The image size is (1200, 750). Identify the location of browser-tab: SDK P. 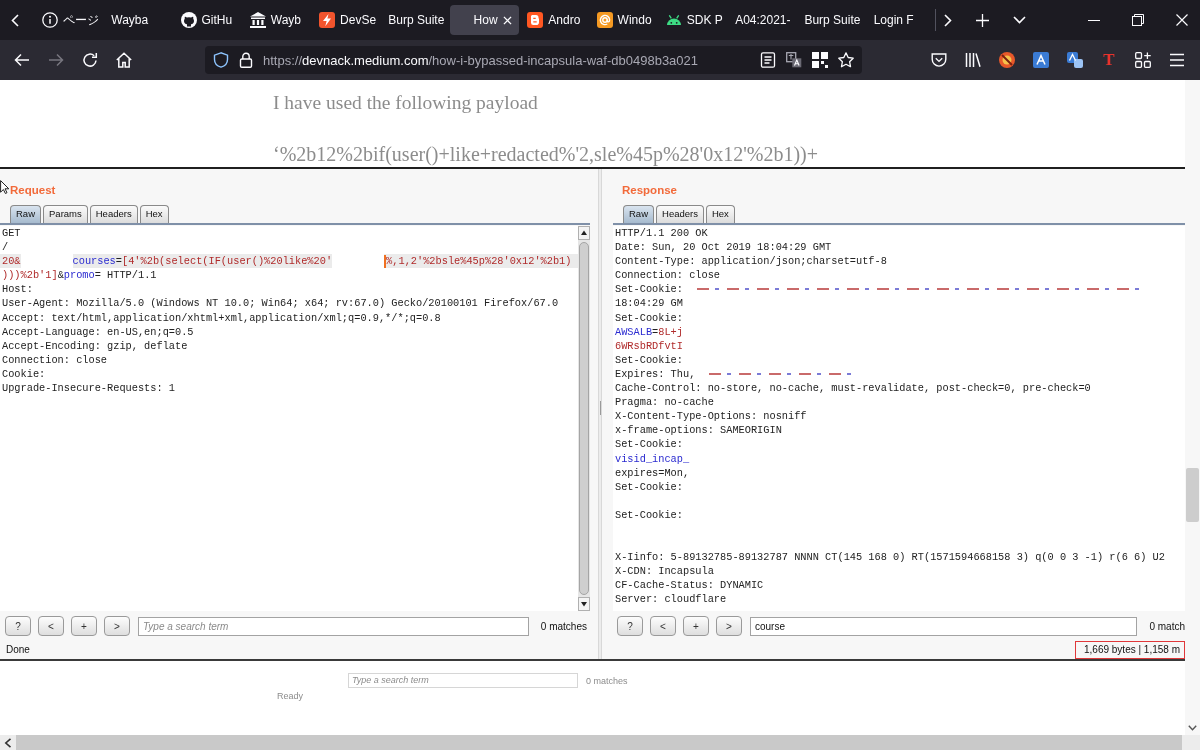
(692, 20).